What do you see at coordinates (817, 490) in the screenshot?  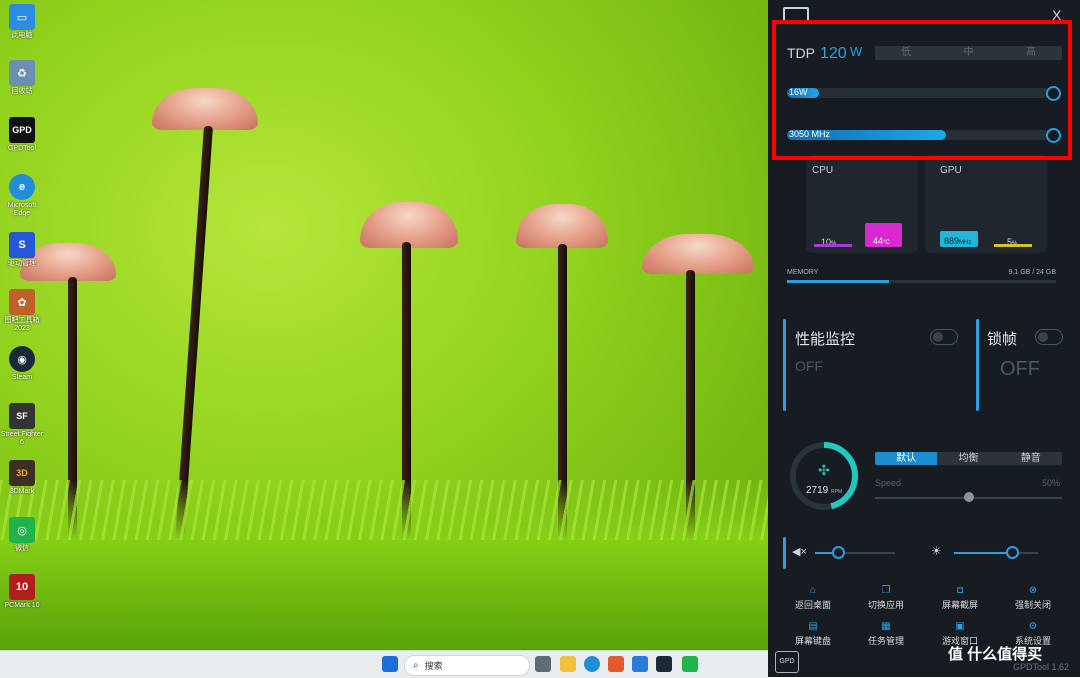 I see `fan-rpm-value: 2719` at bounding box center [817, 490].